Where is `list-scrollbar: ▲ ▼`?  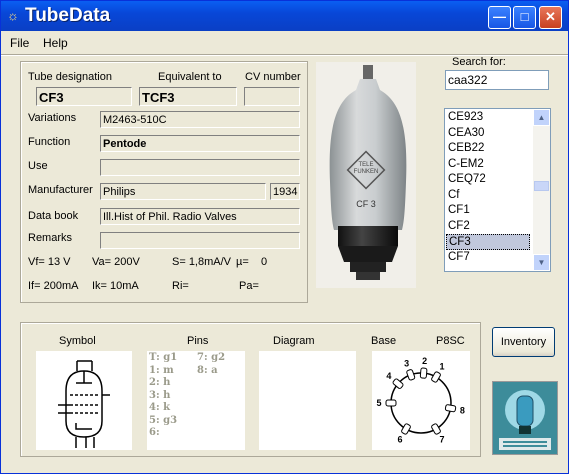
list-scrollbar: ▲ ▼ is located at coordinates (541, 190).